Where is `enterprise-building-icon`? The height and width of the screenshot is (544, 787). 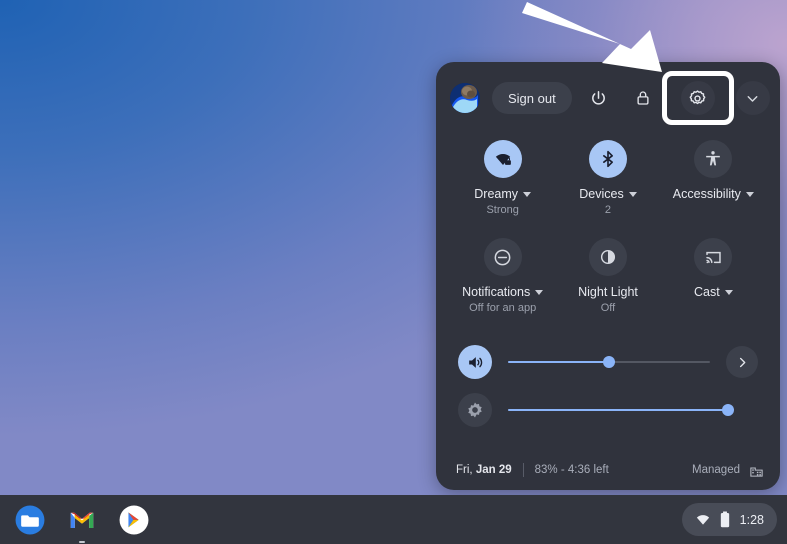 enterprise-building-icon is located at coordinates (756, 471).